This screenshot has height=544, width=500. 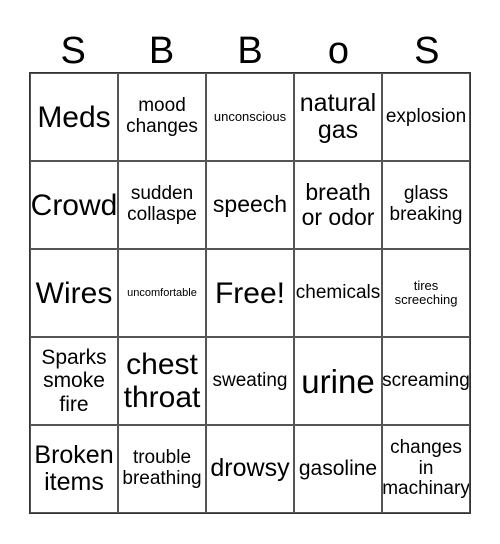 I want to click on bingo-cell: natural gas, so click(x=338, y=117).